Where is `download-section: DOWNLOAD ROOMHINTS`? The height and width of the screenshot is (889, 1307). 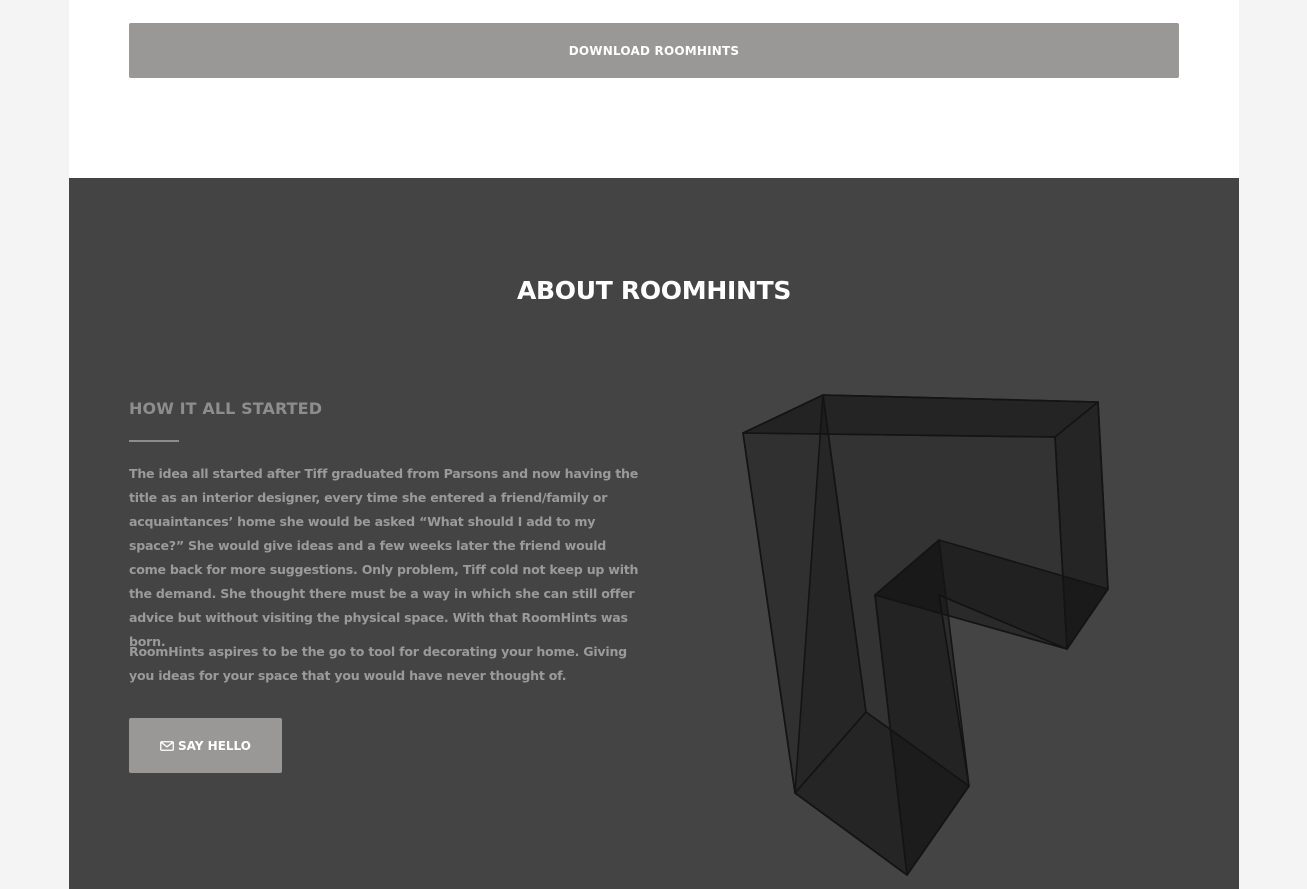
download-section: DOWNLOAD ROOMHINTS is located at coordinates (654, 50).